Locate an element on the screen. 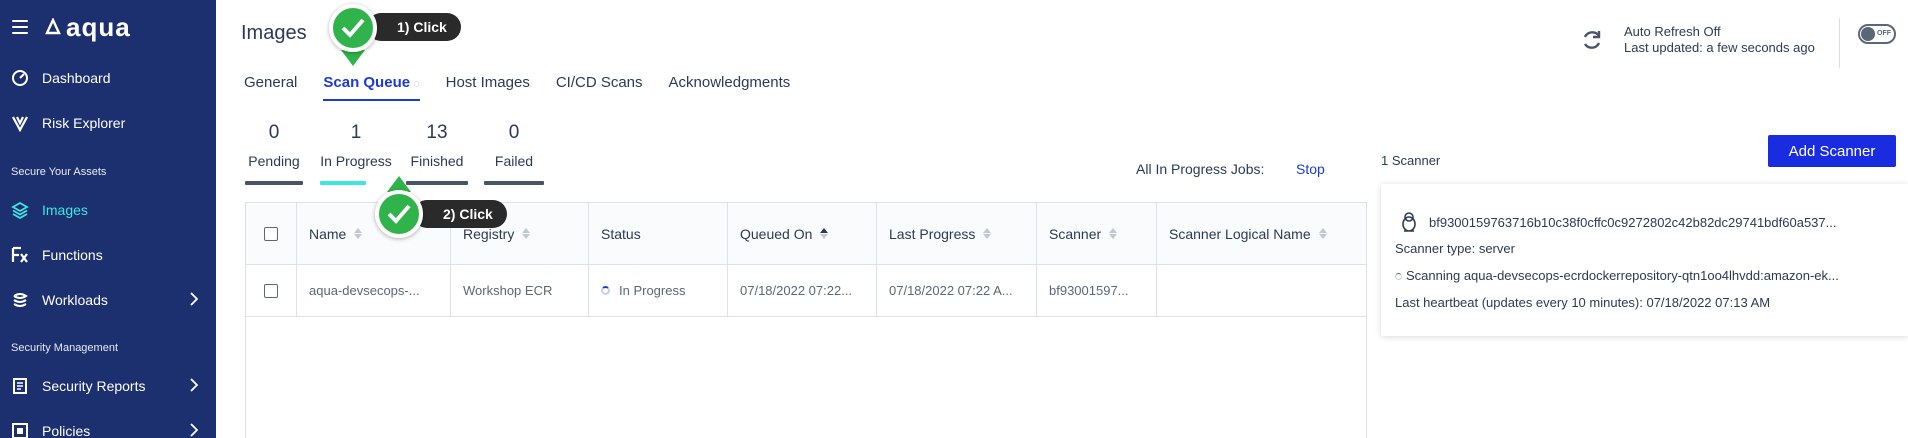 This screenshot has height=438, width=1908. layers-icon is located at coordinates (20, 210).